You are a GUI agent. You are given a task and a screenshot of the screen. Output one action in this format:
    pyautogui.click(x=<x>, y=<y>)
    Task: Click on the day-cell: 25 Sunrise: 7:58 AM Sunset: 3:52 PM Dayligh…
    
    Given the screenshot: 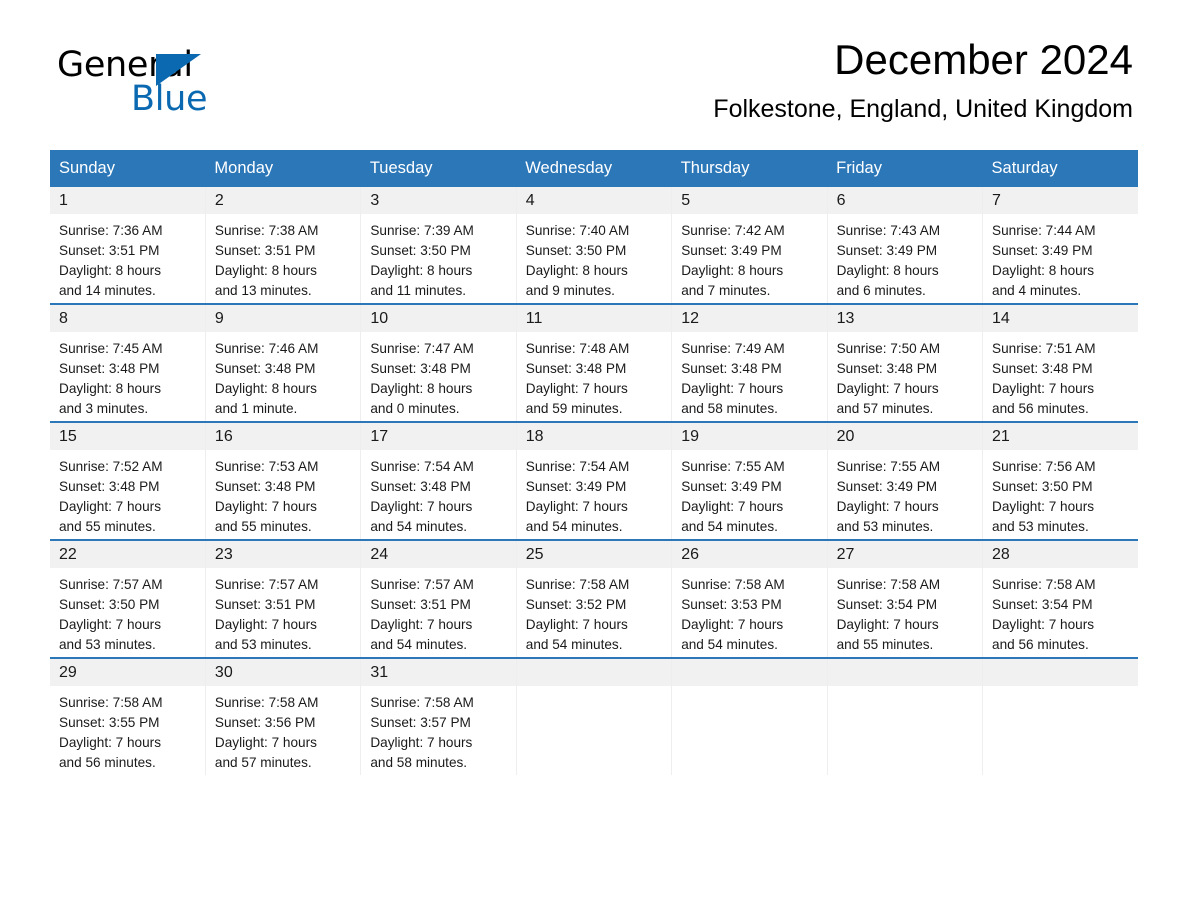 What is the action you would take?
    pyautogui.click(x=594, y=599)
    